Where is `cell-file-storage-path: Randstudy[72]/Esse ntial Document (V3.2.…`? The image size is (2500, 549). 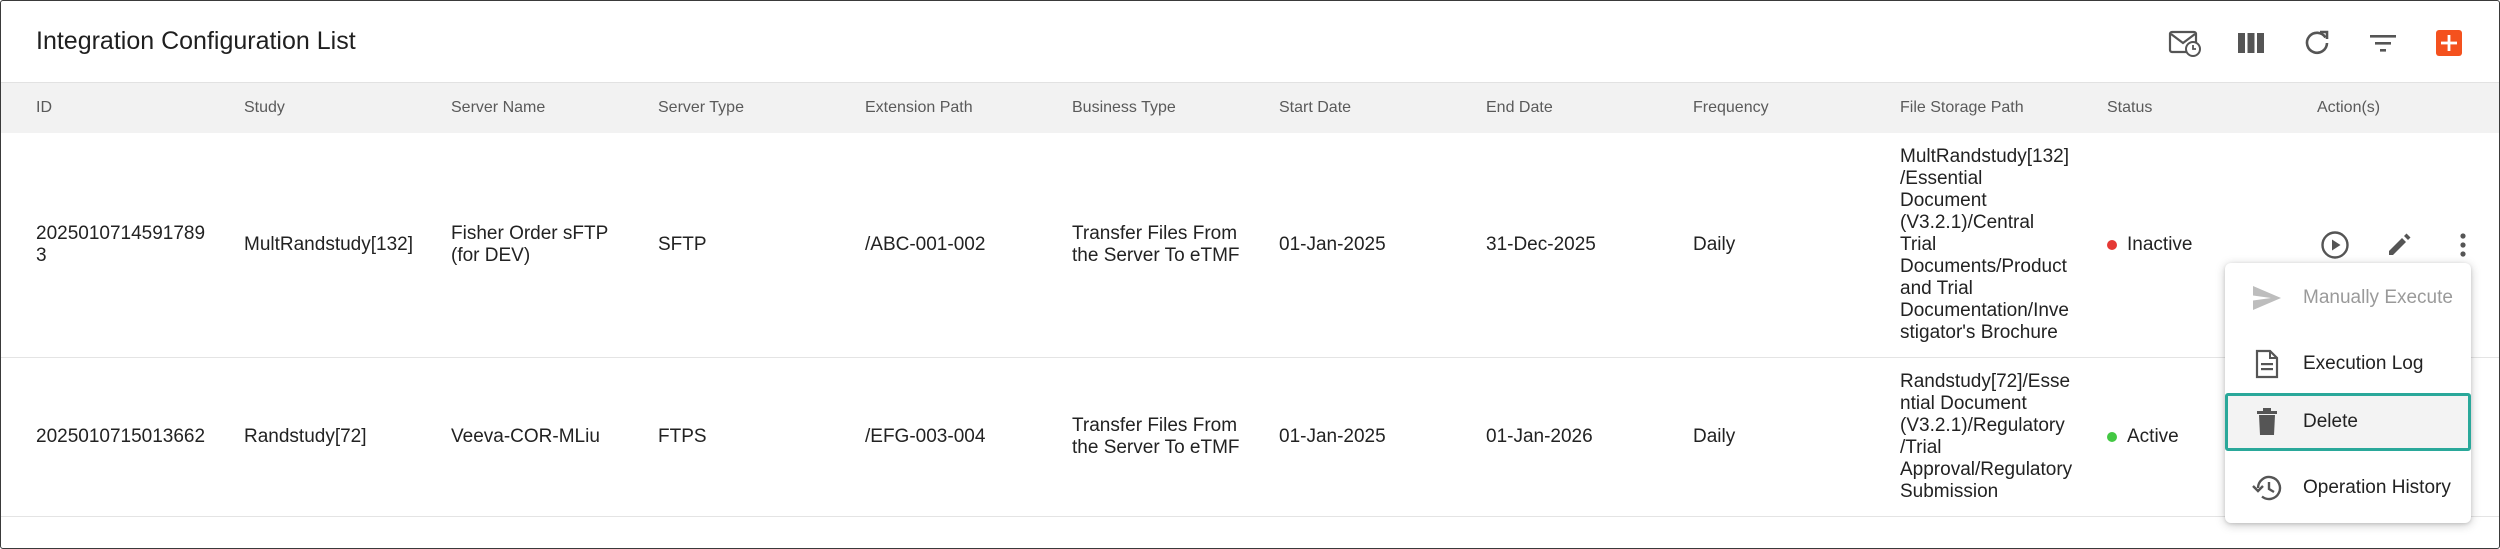 cell-file-storage-path: Randstudy[72]/Esse ntial Document (V3.2.… is located at coordinates (1986, 436).